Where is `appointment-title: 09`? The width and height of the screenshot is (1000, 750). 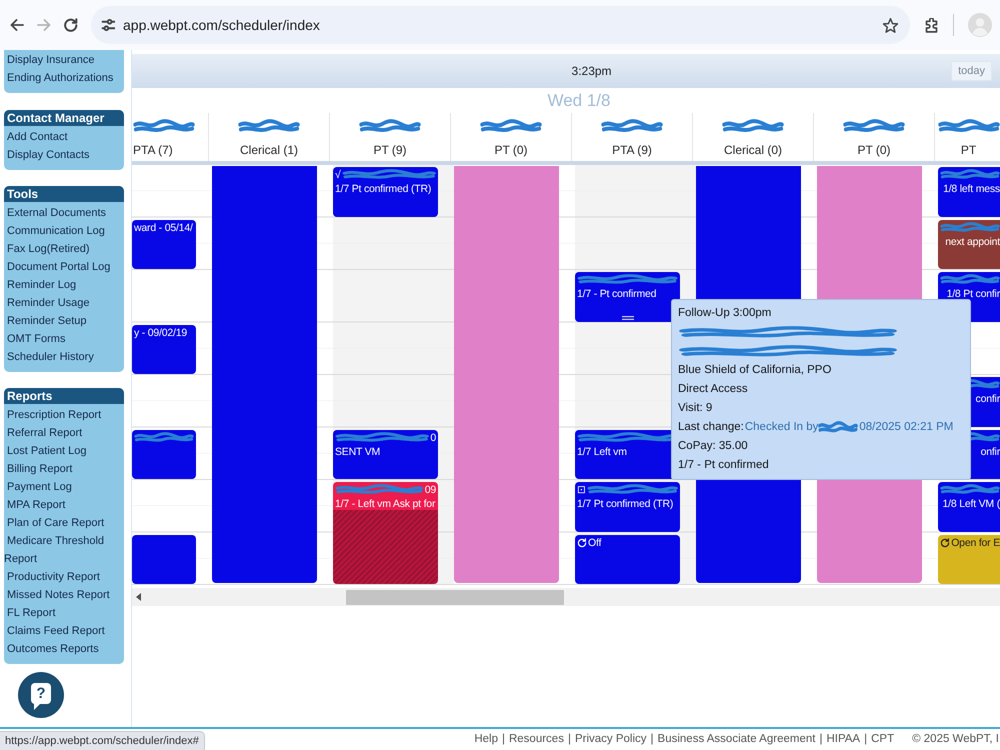
appointment-title: 09 is located at coordinates (430, 490).